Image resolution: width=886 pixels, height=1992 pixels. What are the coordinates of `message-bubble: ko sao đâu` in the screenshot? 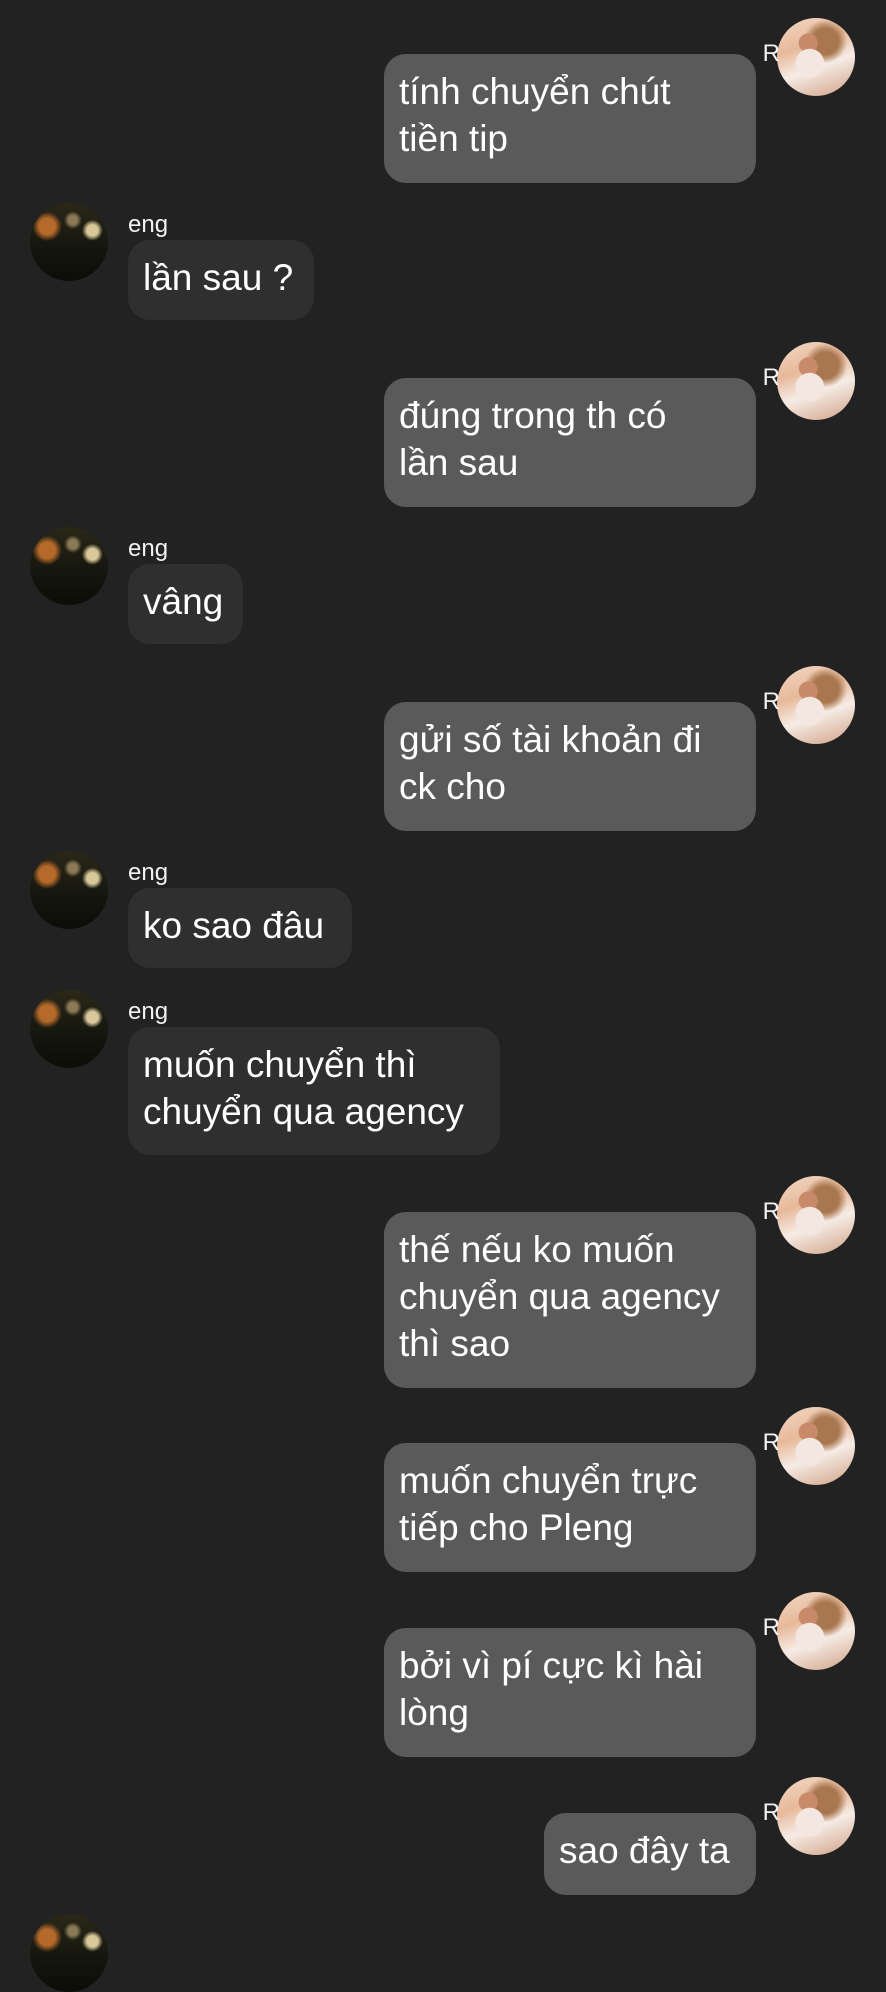 It's located at (240, 928).